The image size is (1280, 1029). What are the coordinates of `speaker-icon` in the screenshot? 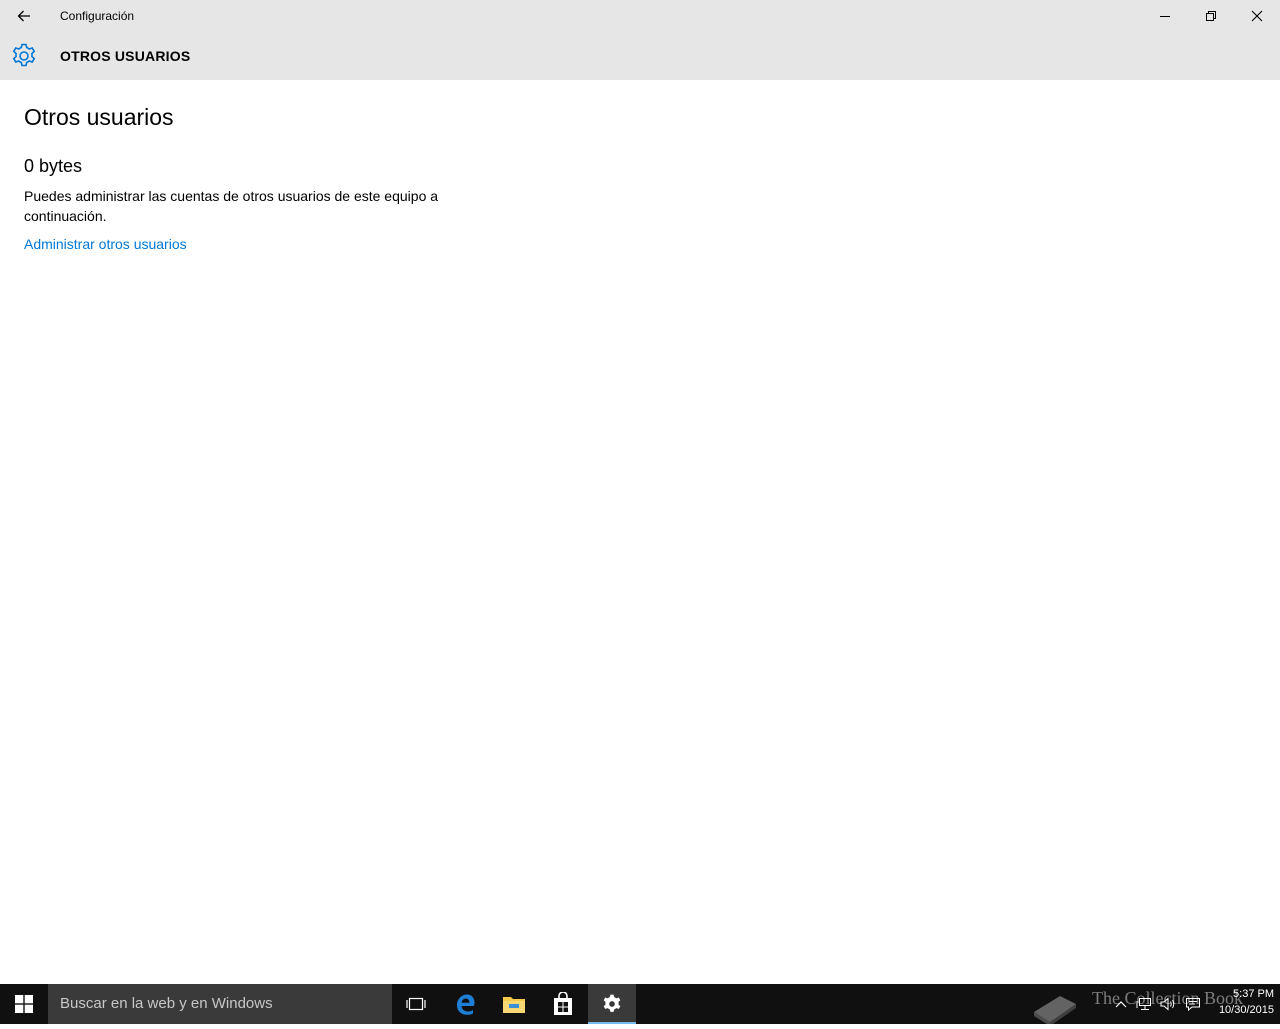 It's located at (1167, 1004).